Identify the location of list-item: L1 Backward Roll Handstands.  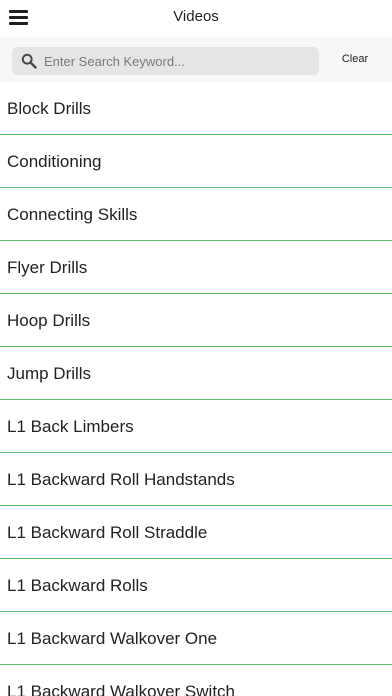
(196, 479).